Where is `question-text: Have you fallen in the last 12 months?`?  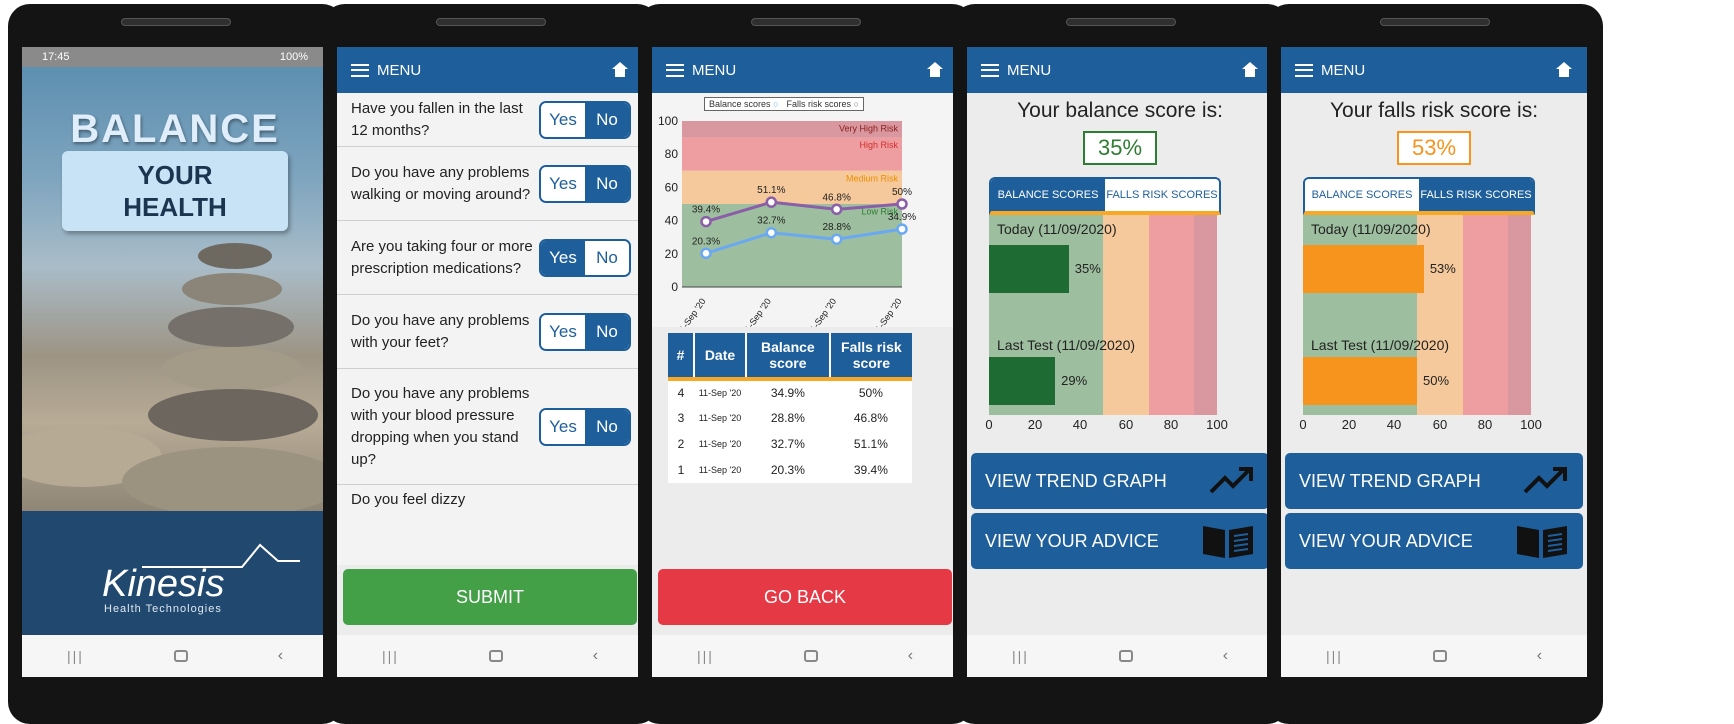 question-text: Have you fallen in the last 12 months? is located at coordinates (437, 119).